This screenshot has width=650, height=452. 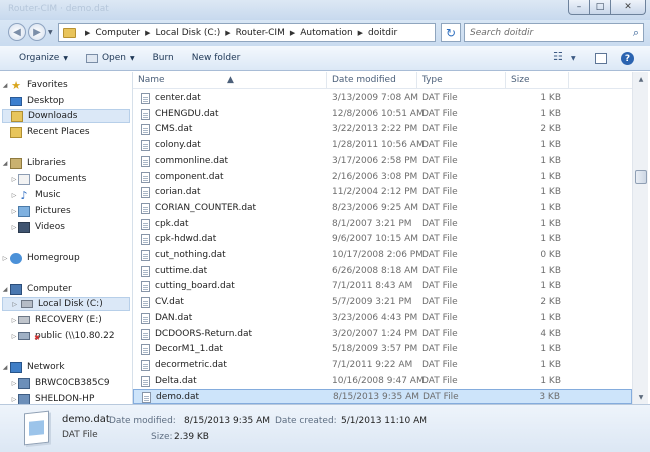 What do you see at coordinates (382, 33) in the screenshot?
I see `breadcrumb-item: doitdir` at bounding box center [382, 33].